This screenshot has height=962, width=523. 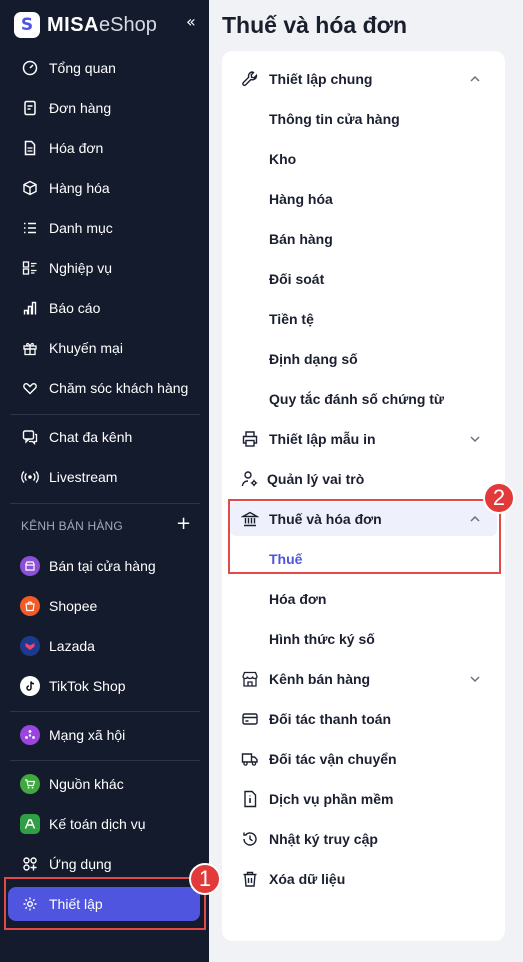 I want to click on sidebar-item-label: Báo cáo, so click(x=75, y=308).